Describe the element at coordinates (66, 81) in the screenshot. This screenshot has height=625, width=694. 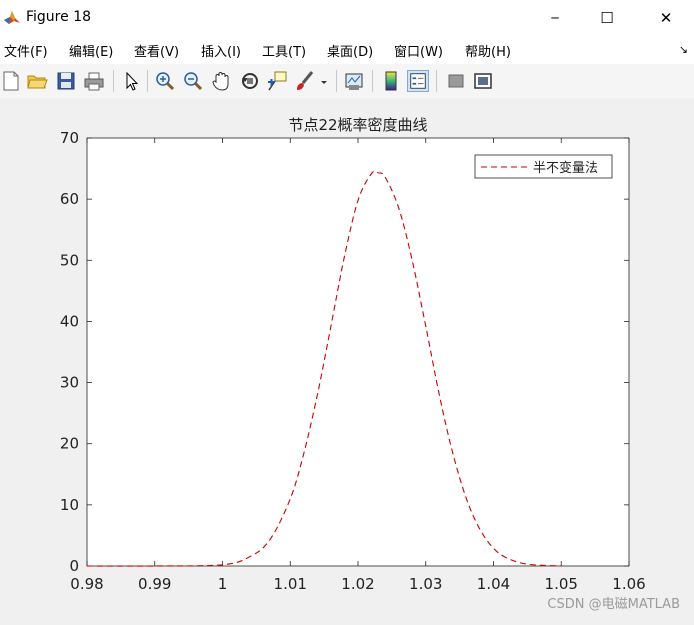
I see `save-icon` at that location.